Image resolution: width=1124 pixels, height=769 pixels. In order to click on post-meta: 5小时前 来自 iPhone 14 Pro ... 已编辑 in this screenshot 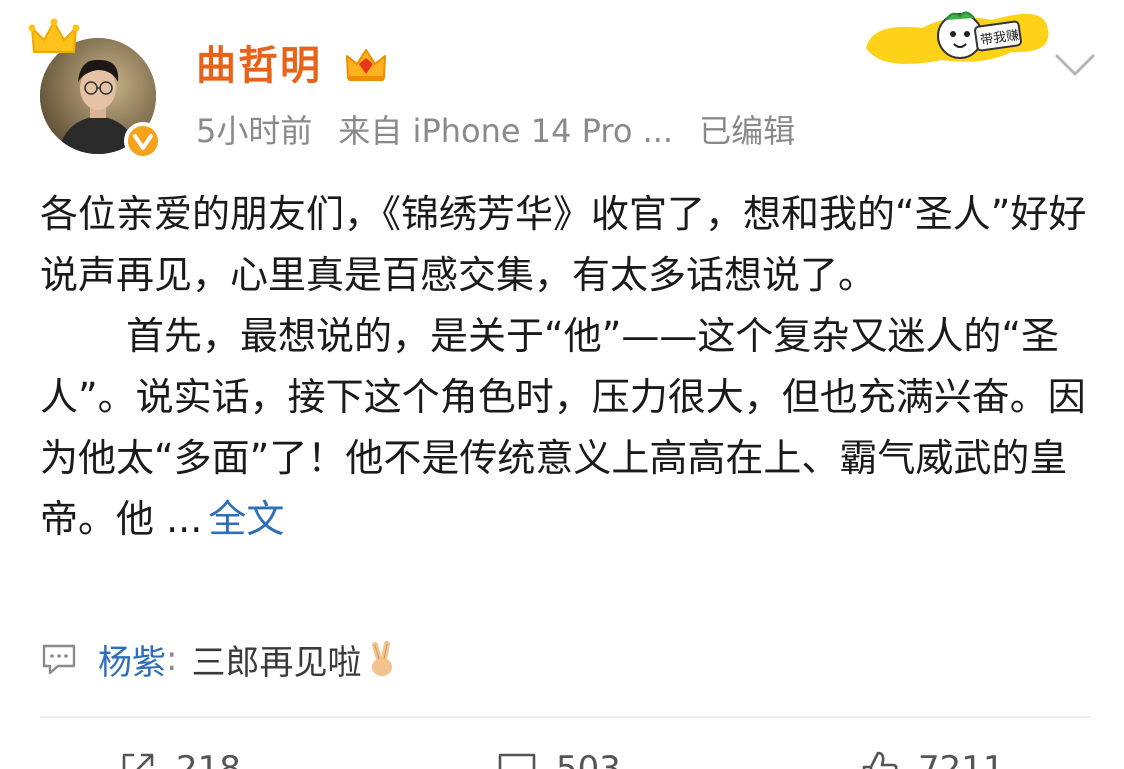, I will do `click(495, 131)`.